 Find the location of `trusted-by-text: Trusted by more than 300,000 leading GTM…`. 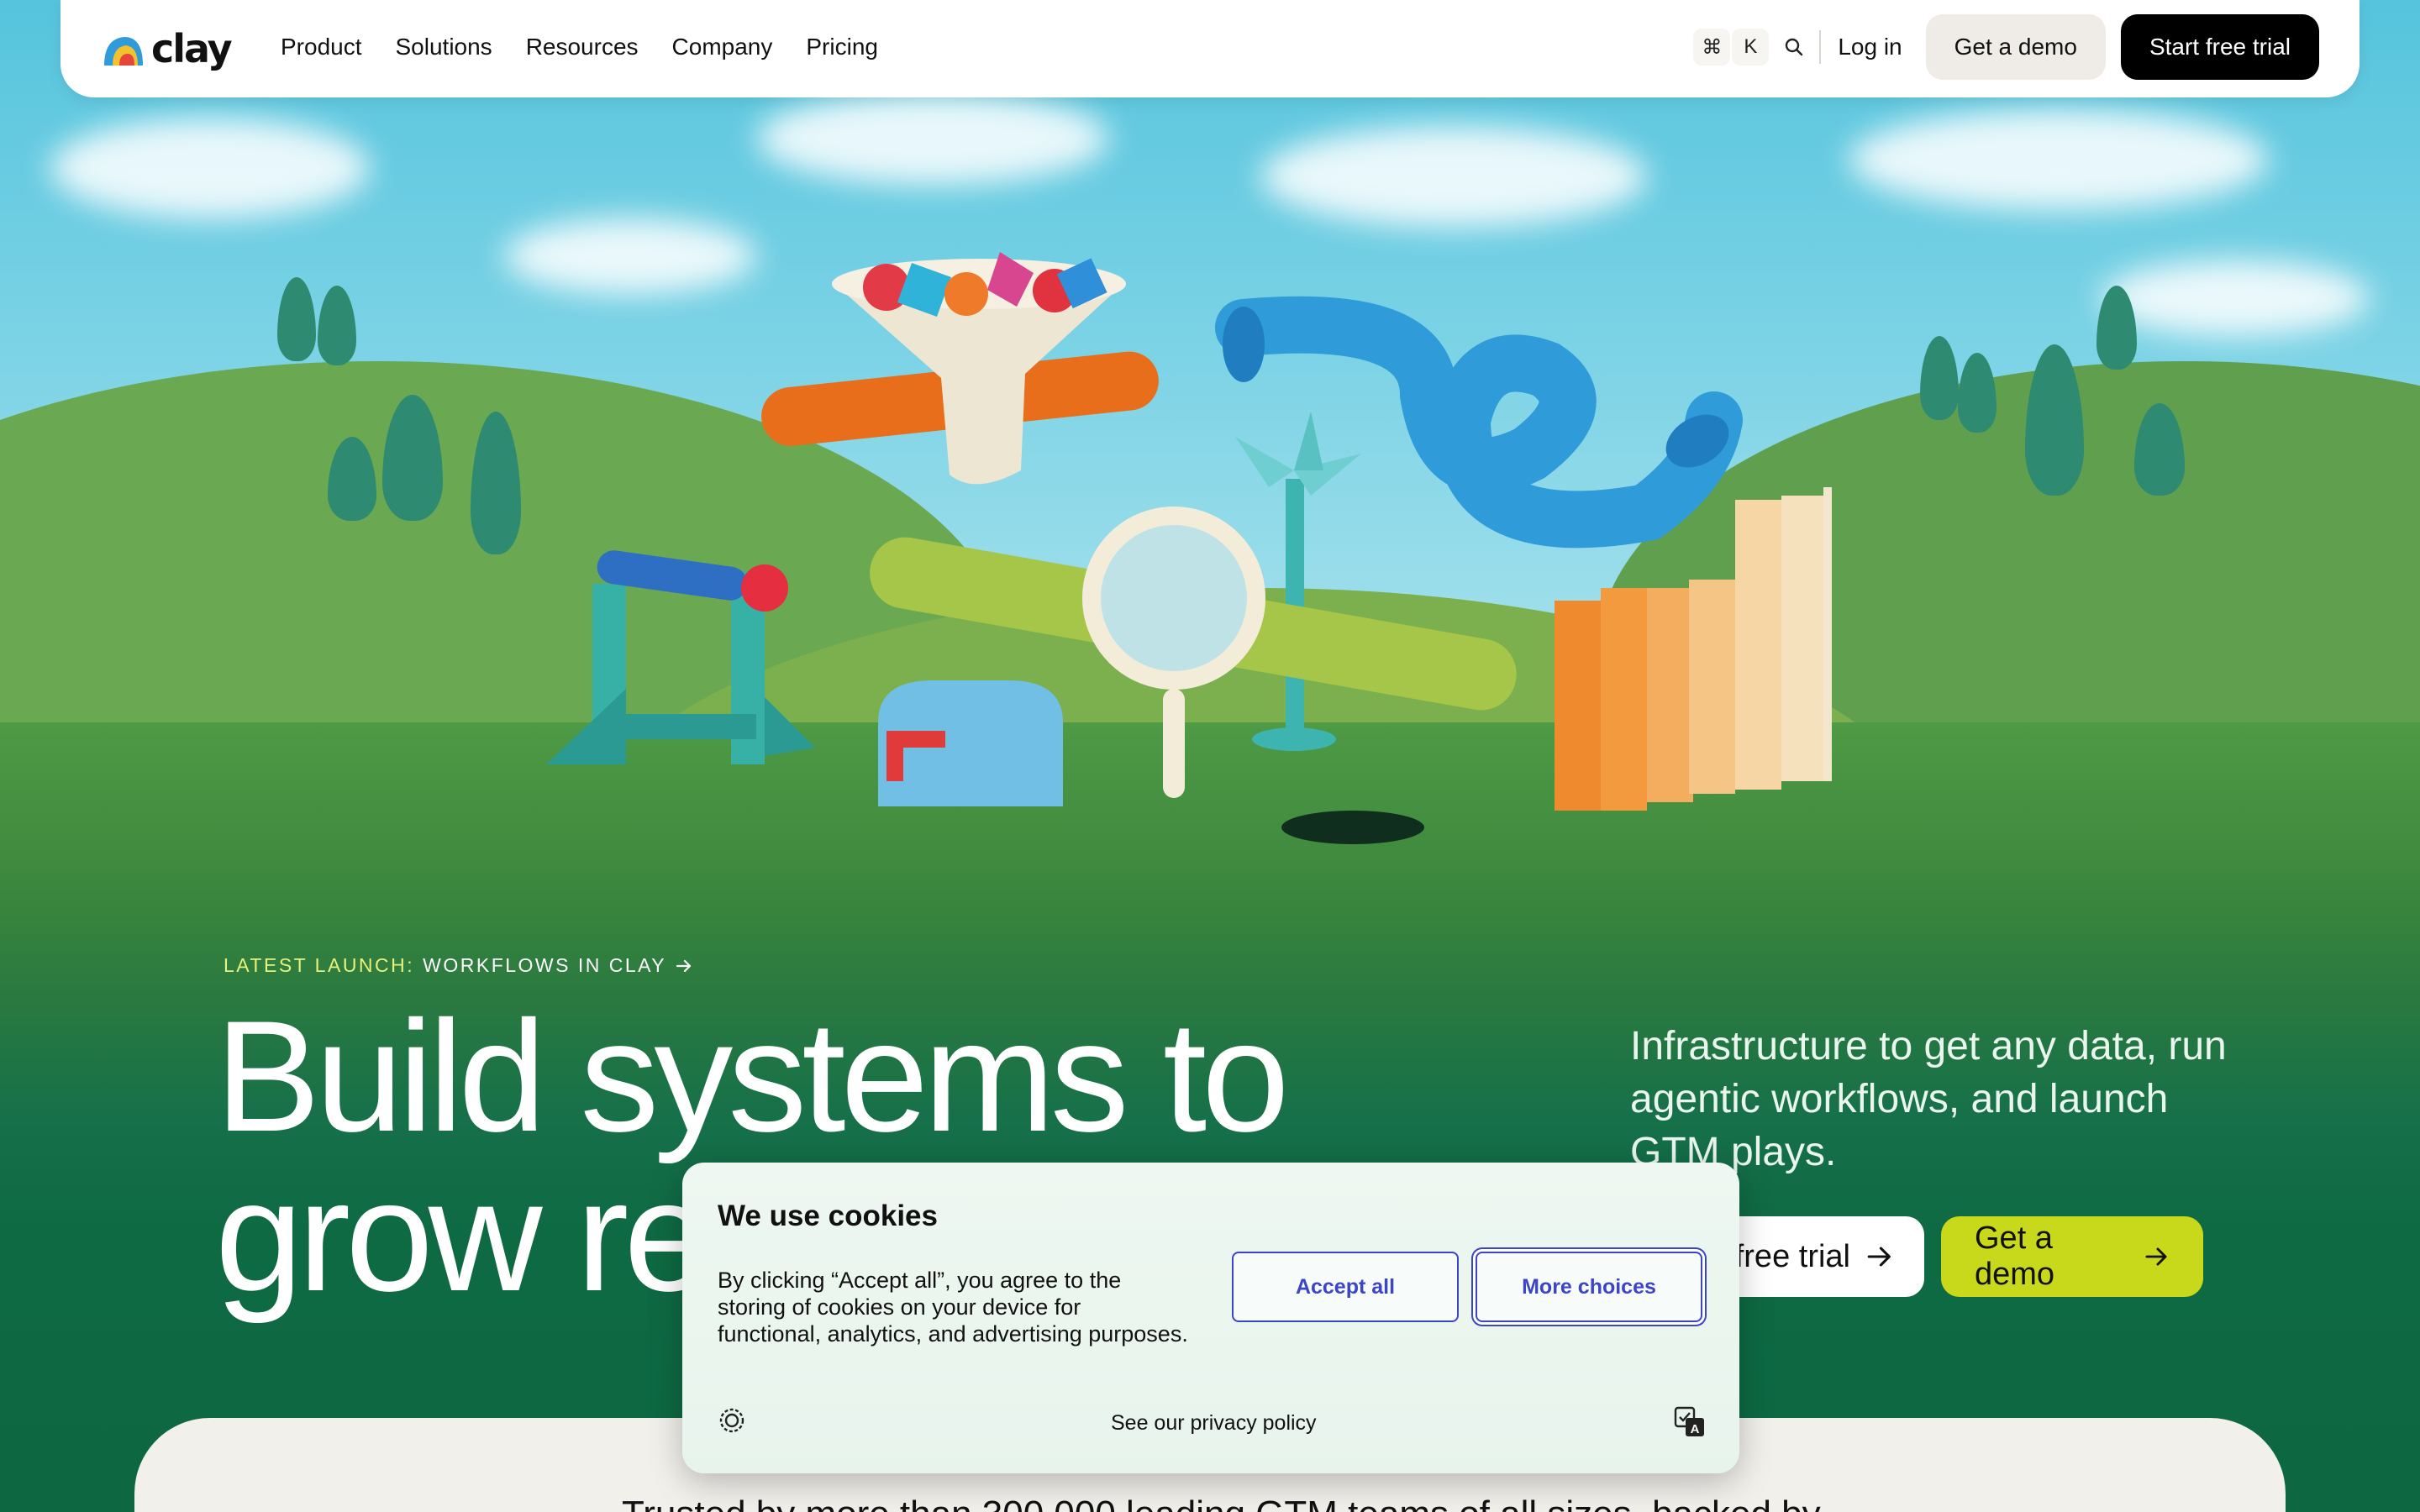

trusted-by-text: Trusted by more than 300,000 leading GTM… is located at coordinates (1222, 1503).